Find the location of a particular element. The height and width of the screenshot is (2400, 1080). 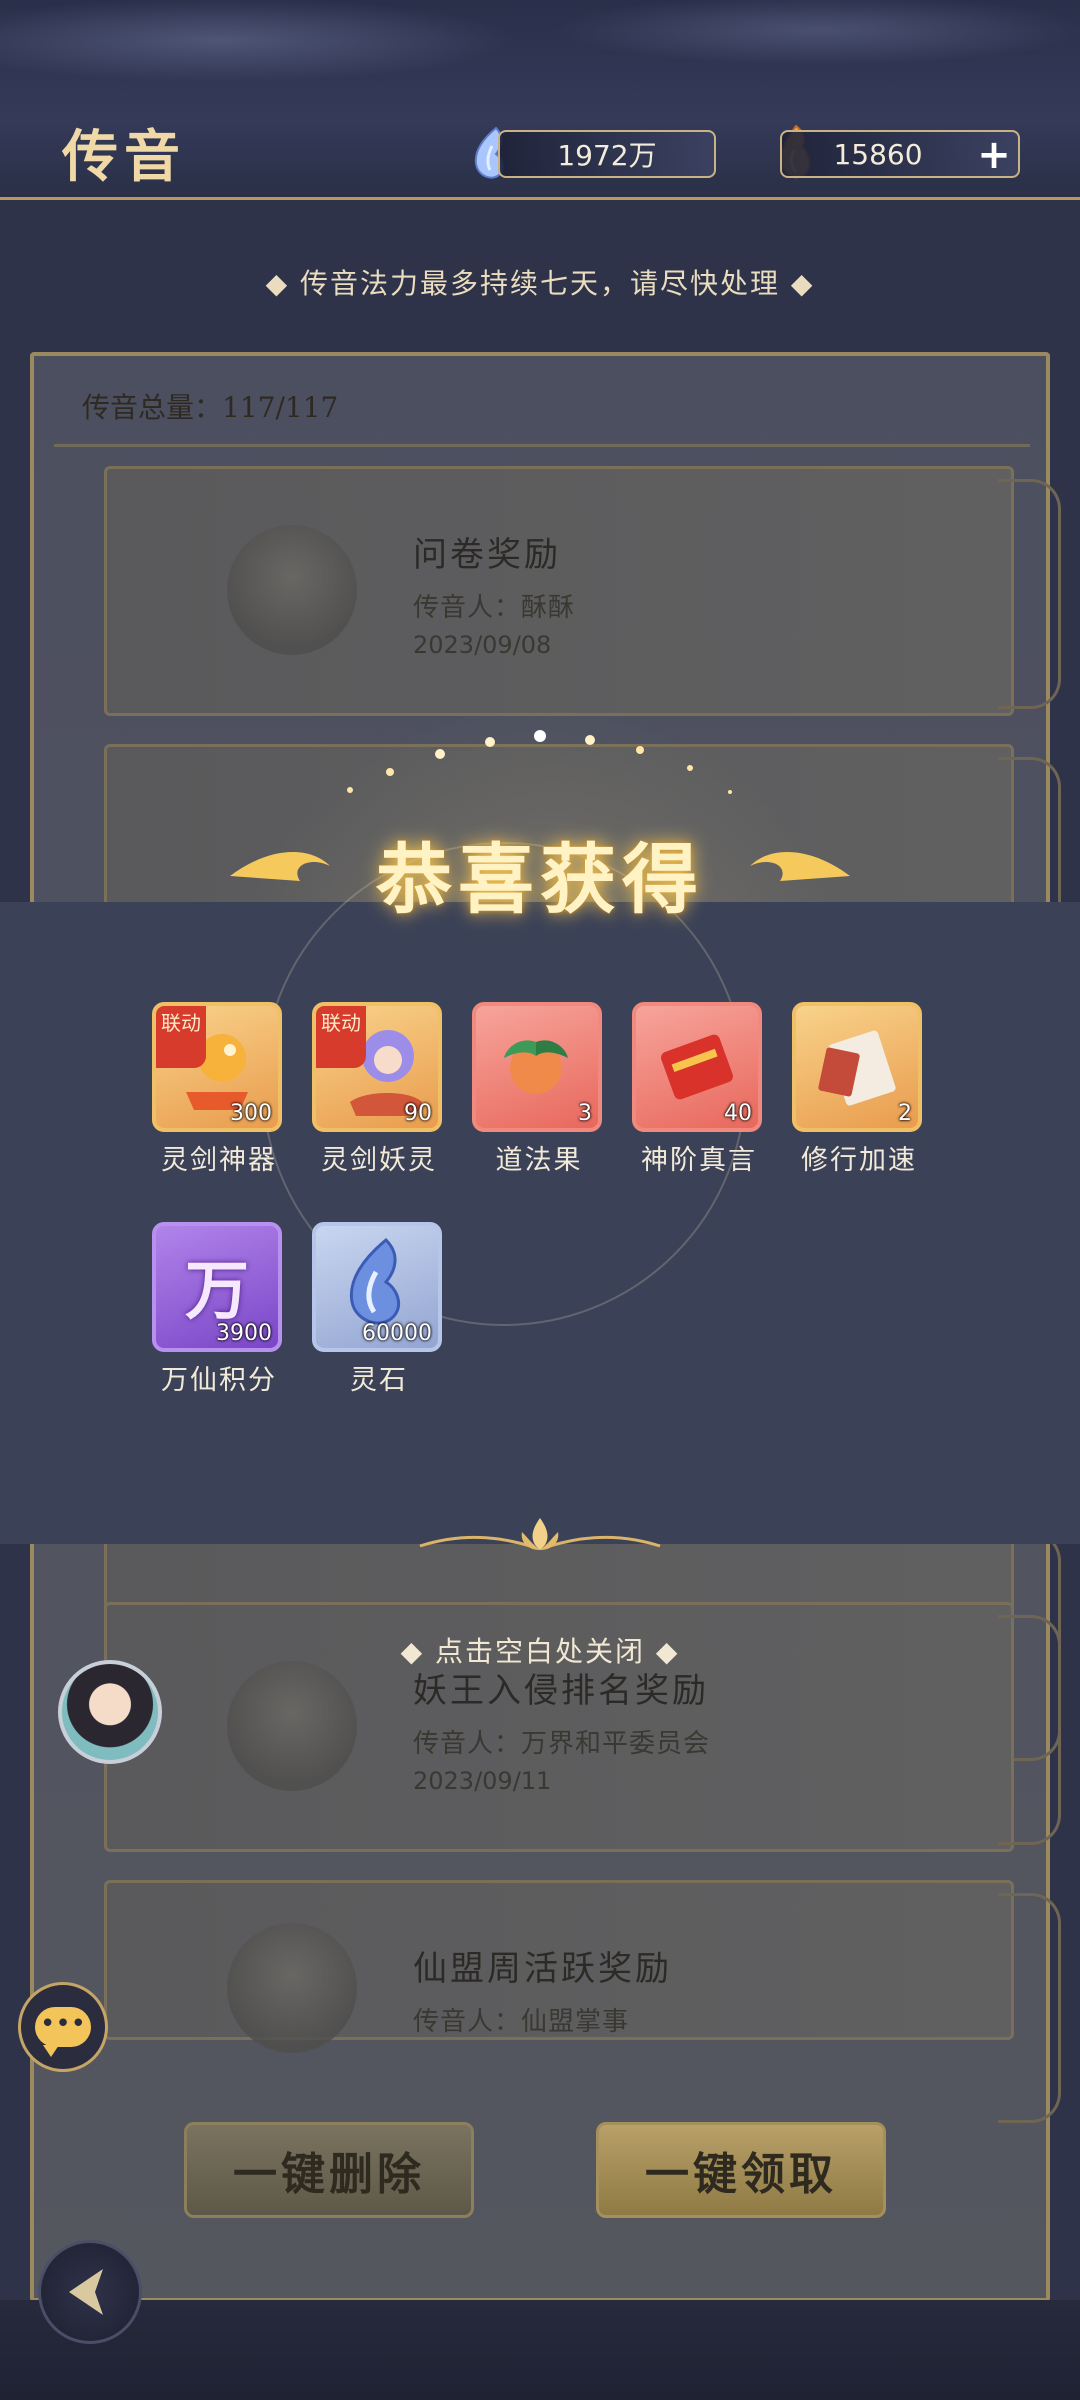

reward-tile: 联动 90 is located at coordinates (377, 1067).